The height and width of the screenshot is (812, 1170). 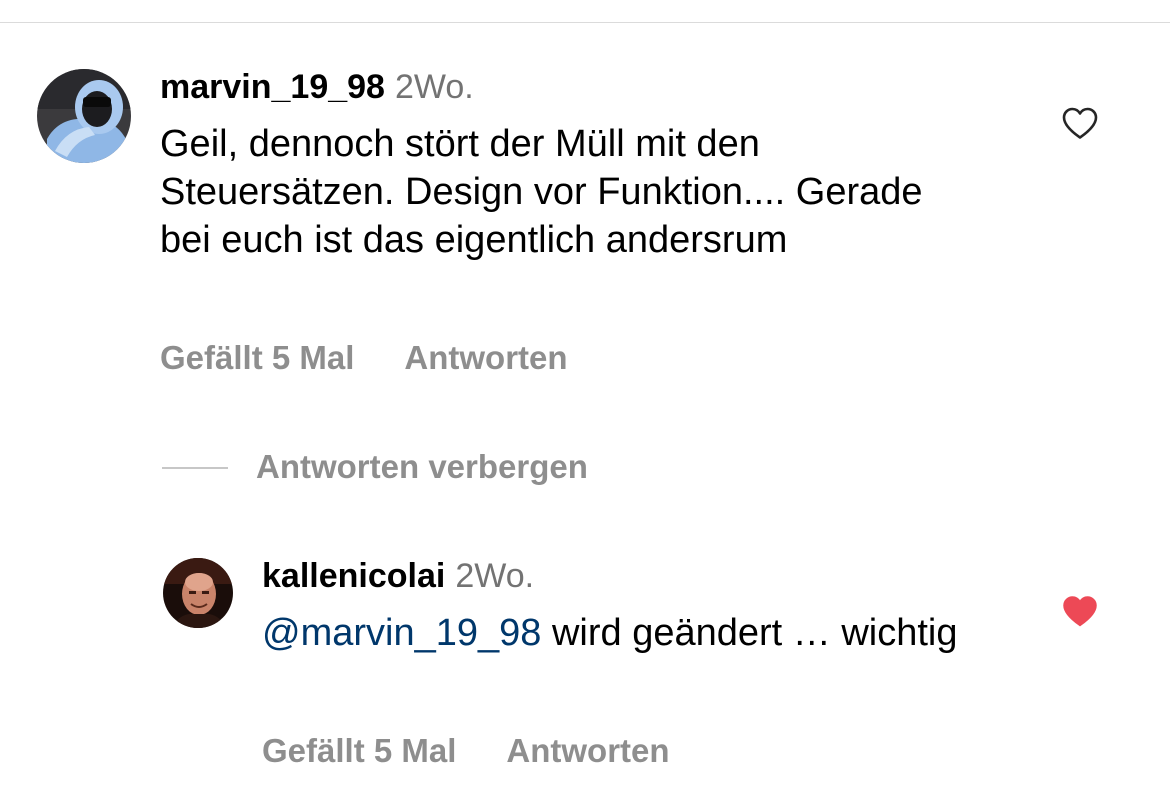 I want to click on avatar-image, so click(x=84, y=116).